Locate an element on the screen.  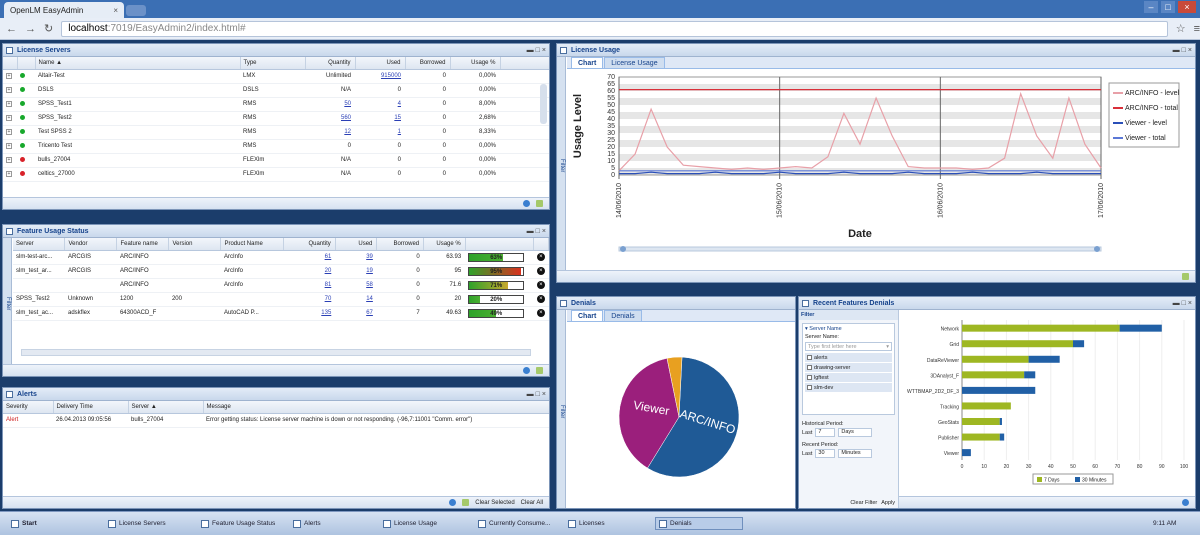
table-row: + celtics_27000 FLEXlm N/A 0 0 0,00% is located at coordinates (276, 174).